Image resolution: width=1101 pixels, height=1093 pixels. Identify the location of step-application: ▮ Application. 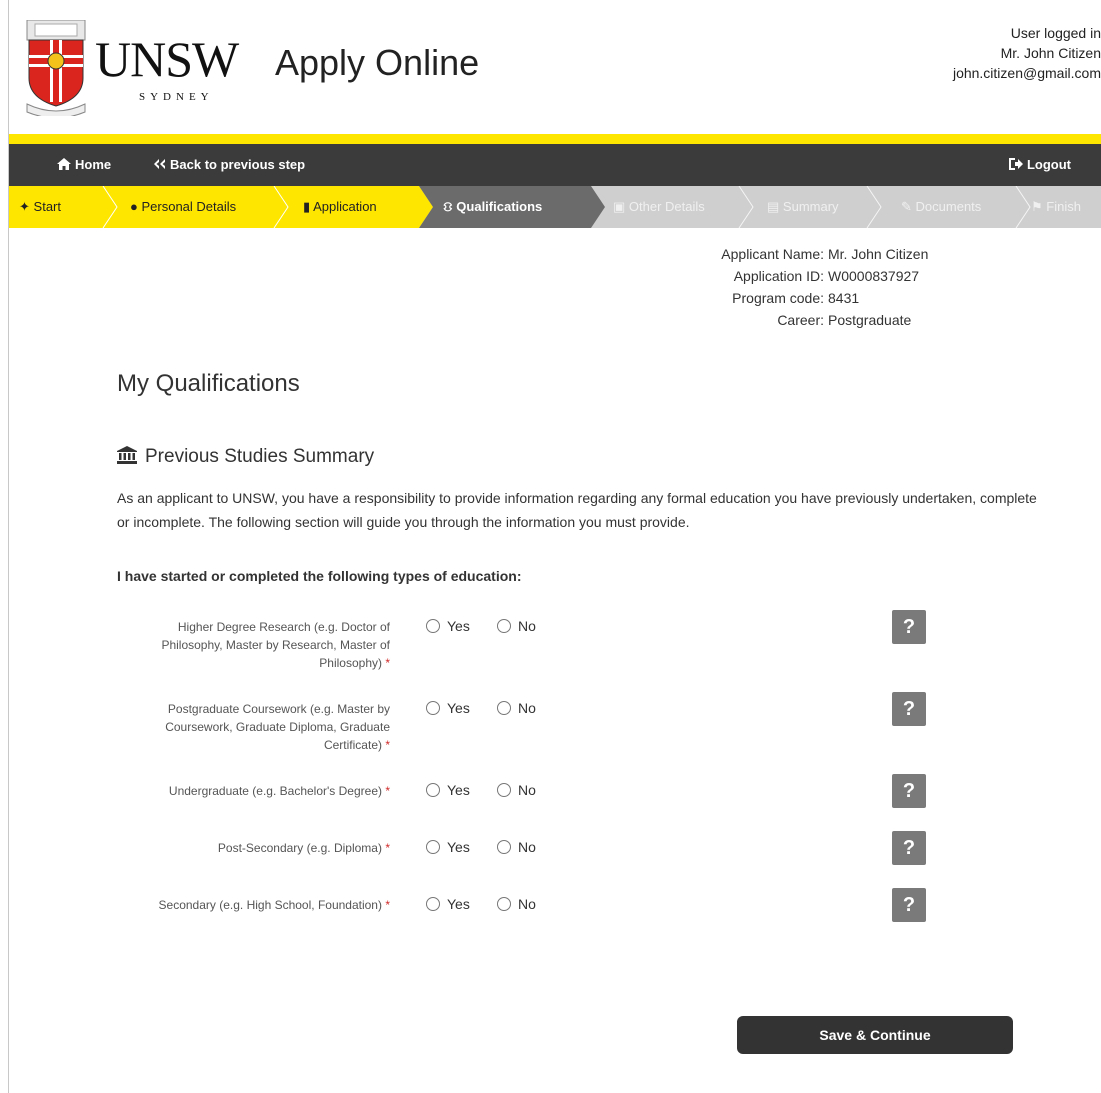
(340, 207).